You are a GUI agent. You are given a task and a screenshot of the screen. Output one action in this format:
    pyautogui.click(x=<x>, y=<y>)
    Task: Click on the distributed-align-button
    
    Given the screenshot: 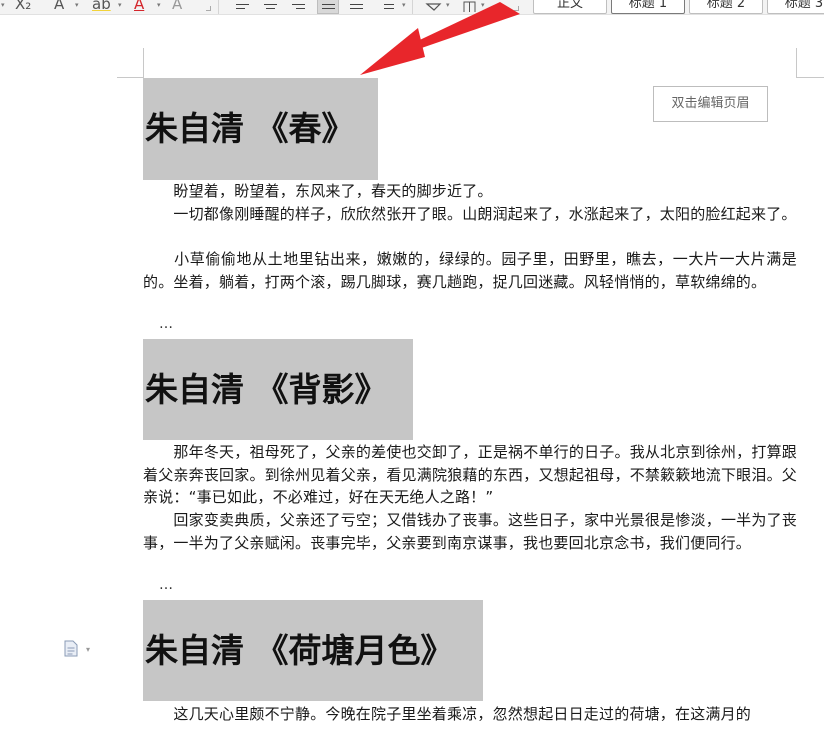 What is the action you would take?
    pyautogui.click(x=357, y=7)
    